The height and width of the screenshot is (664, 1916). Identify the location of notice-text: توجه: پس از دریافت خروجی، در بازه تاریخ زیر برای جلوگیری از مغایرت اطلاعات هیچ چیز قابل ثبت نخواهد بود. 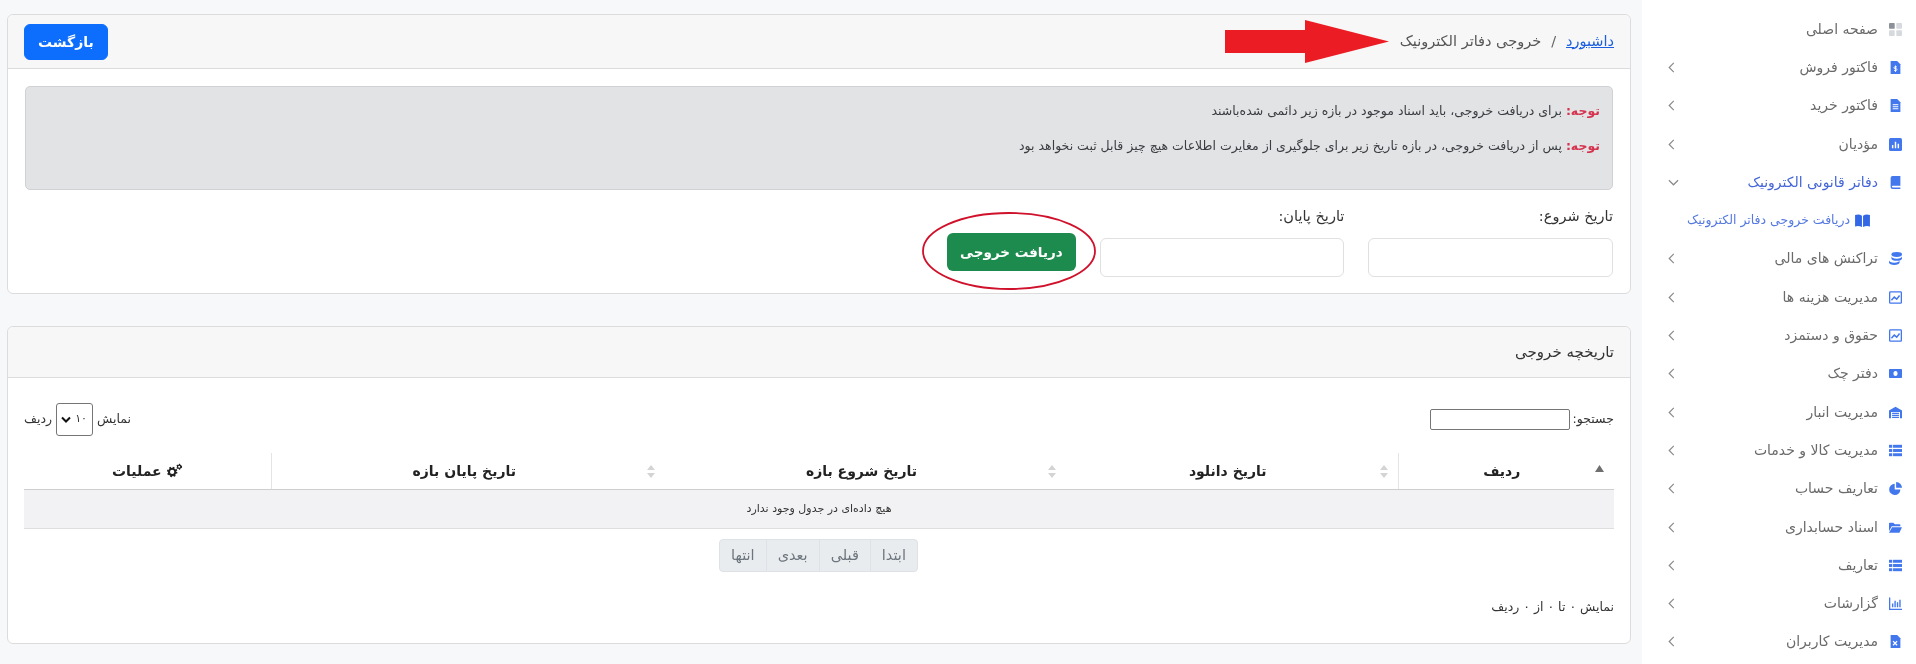
(1309, 146).